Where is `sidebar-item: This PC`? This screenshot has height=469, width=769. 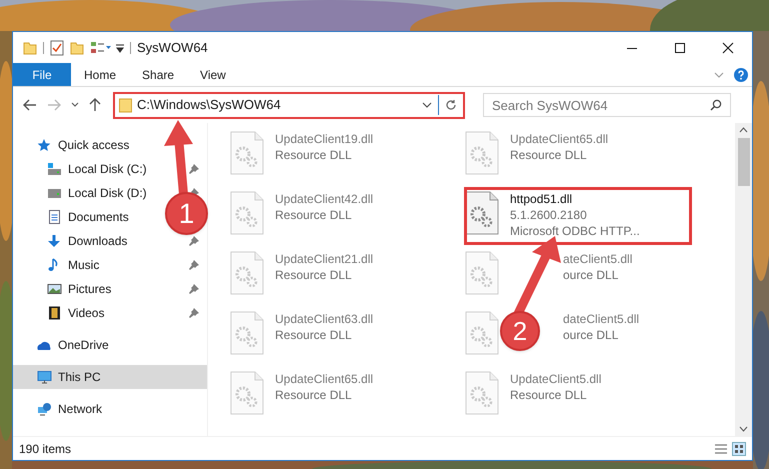 sidebar-item: This PC is located at coordinates (110, 377).